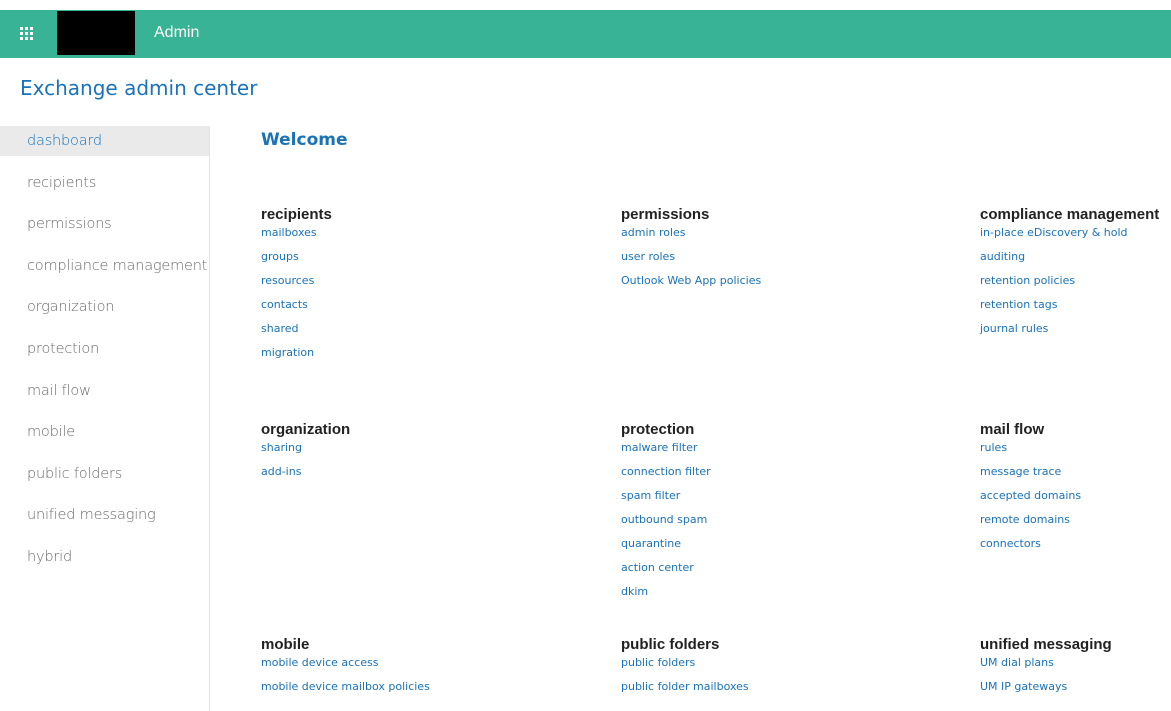  What do you see at coordinates (1075, 238) in the screenshot?
I see `link-in-place-ediscovery-hold: in-place eDiscovery & hold` at bounding box center [1075, 238].